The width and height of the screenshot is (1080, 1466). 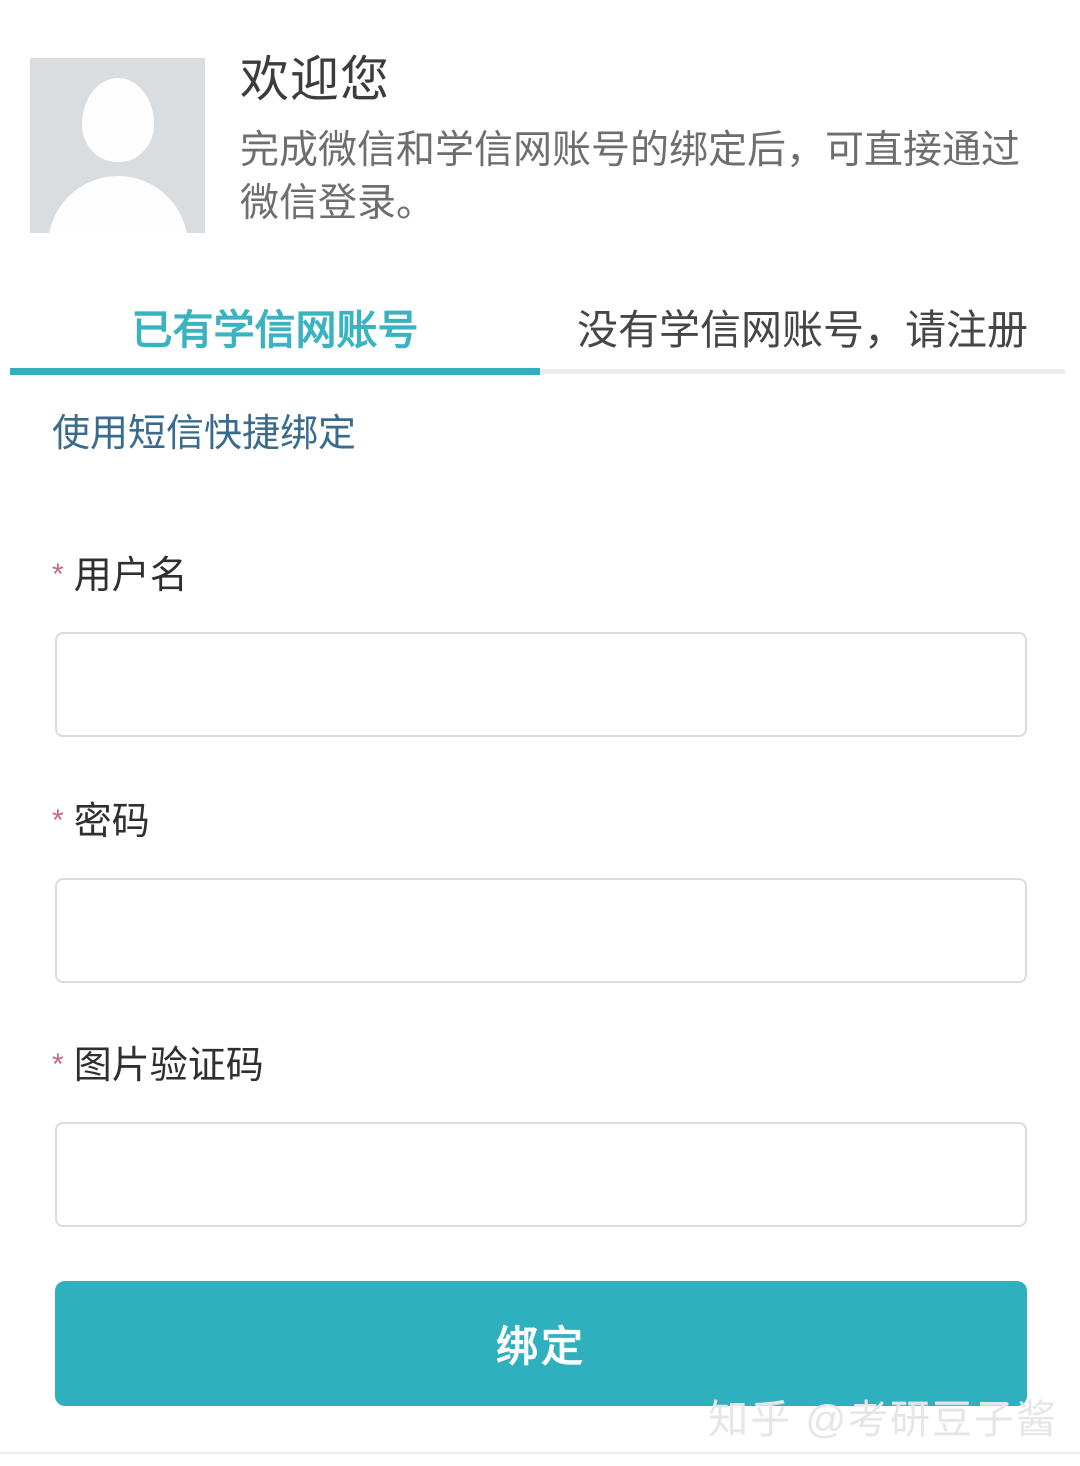 I want to click on username-label: * 用户名, so click(x=120, y=575).